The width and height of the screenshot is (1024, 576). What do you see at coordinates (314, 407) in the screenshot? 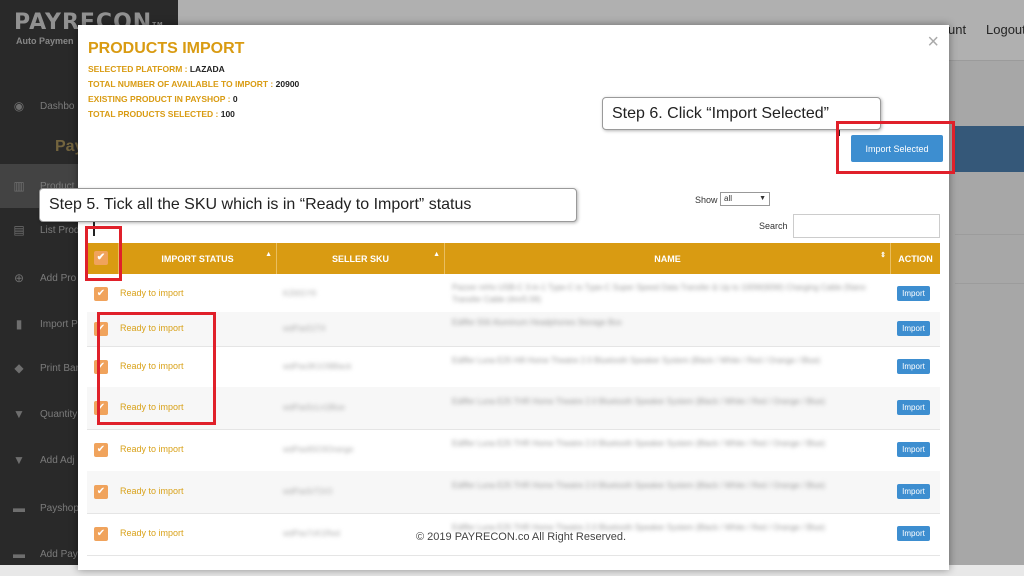
I see `seller-sku-text: wdPas5cLn1Blue` at bounding box center [314, 407].